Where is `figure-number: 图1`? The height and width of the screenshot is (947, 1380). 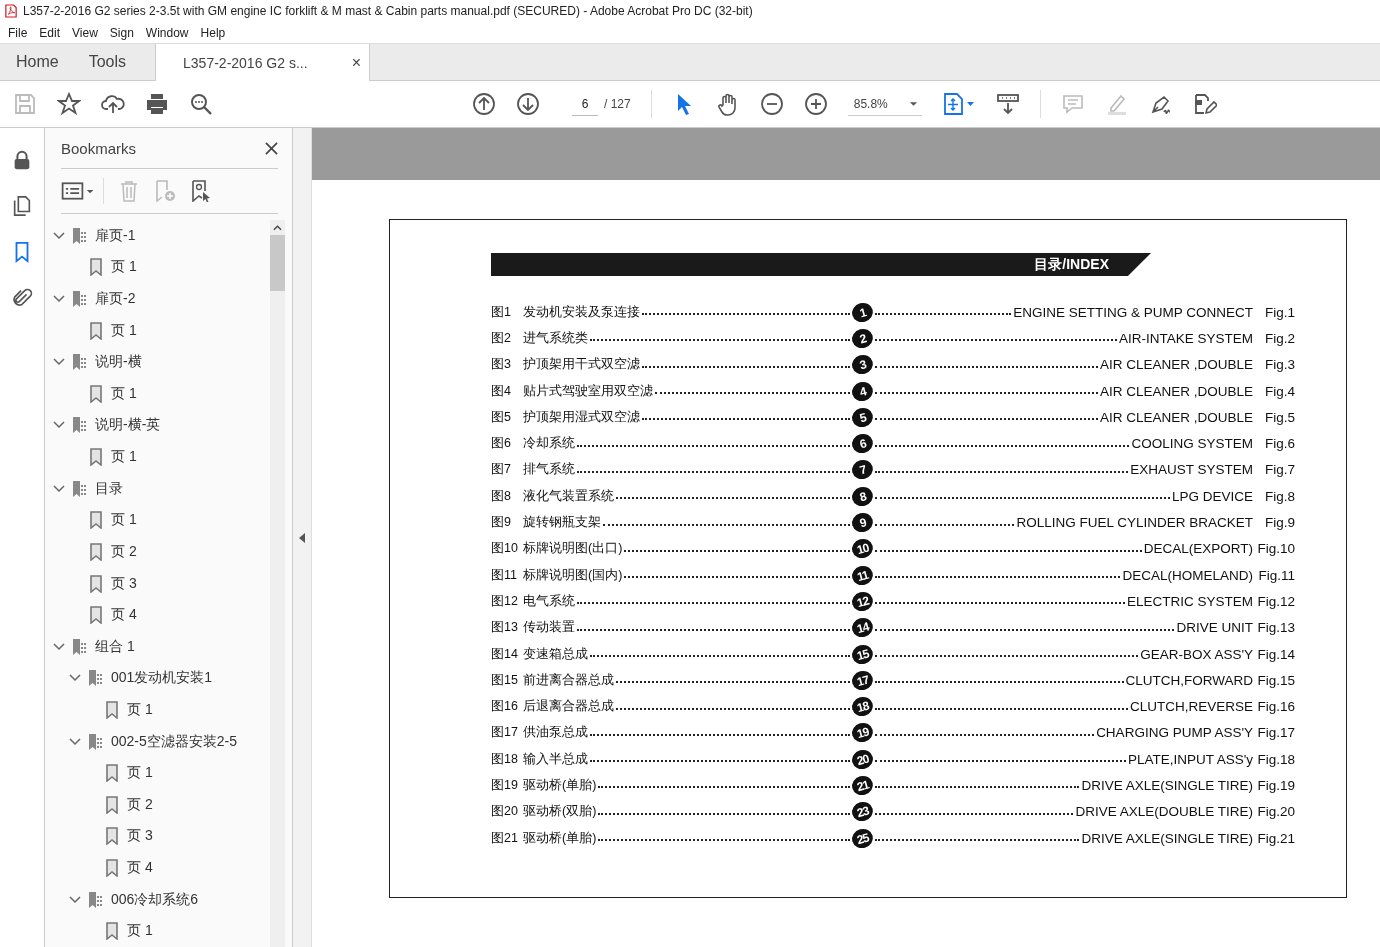
figure-number: 图1 is located at coordinates (501, 312).